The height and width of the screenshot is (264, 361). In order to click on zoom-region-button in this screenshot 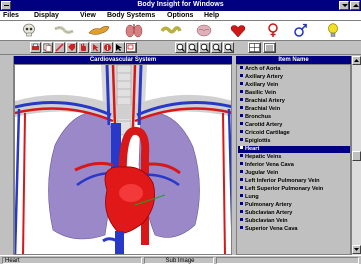, I will do `click(131, 47)`.